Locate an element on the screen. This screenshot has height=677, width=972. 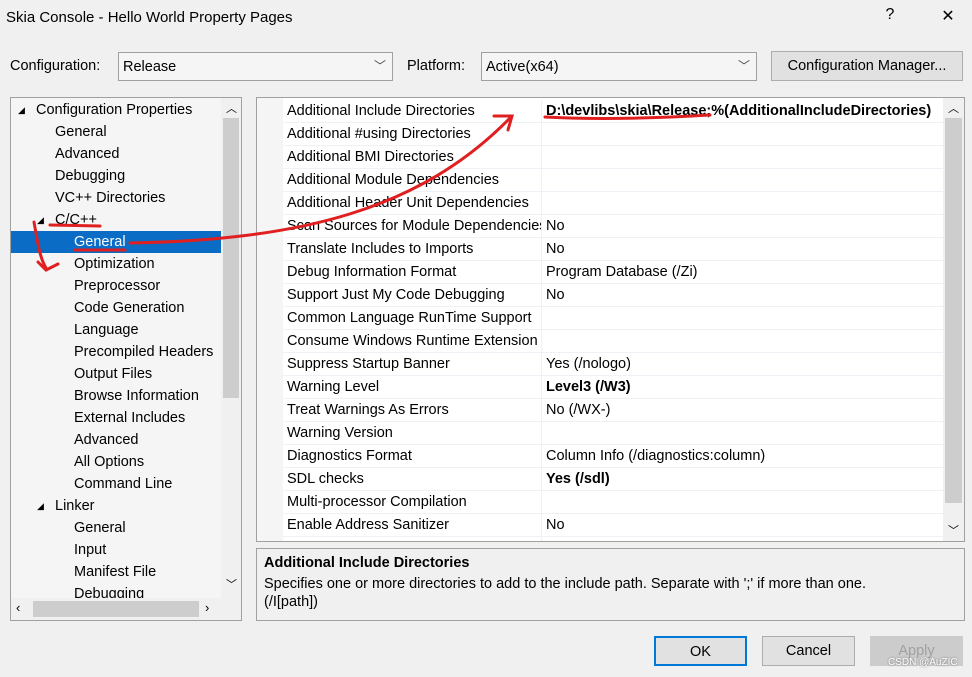
property-row: Enable Address Sanitizer No is located at coordinates (613, 525).